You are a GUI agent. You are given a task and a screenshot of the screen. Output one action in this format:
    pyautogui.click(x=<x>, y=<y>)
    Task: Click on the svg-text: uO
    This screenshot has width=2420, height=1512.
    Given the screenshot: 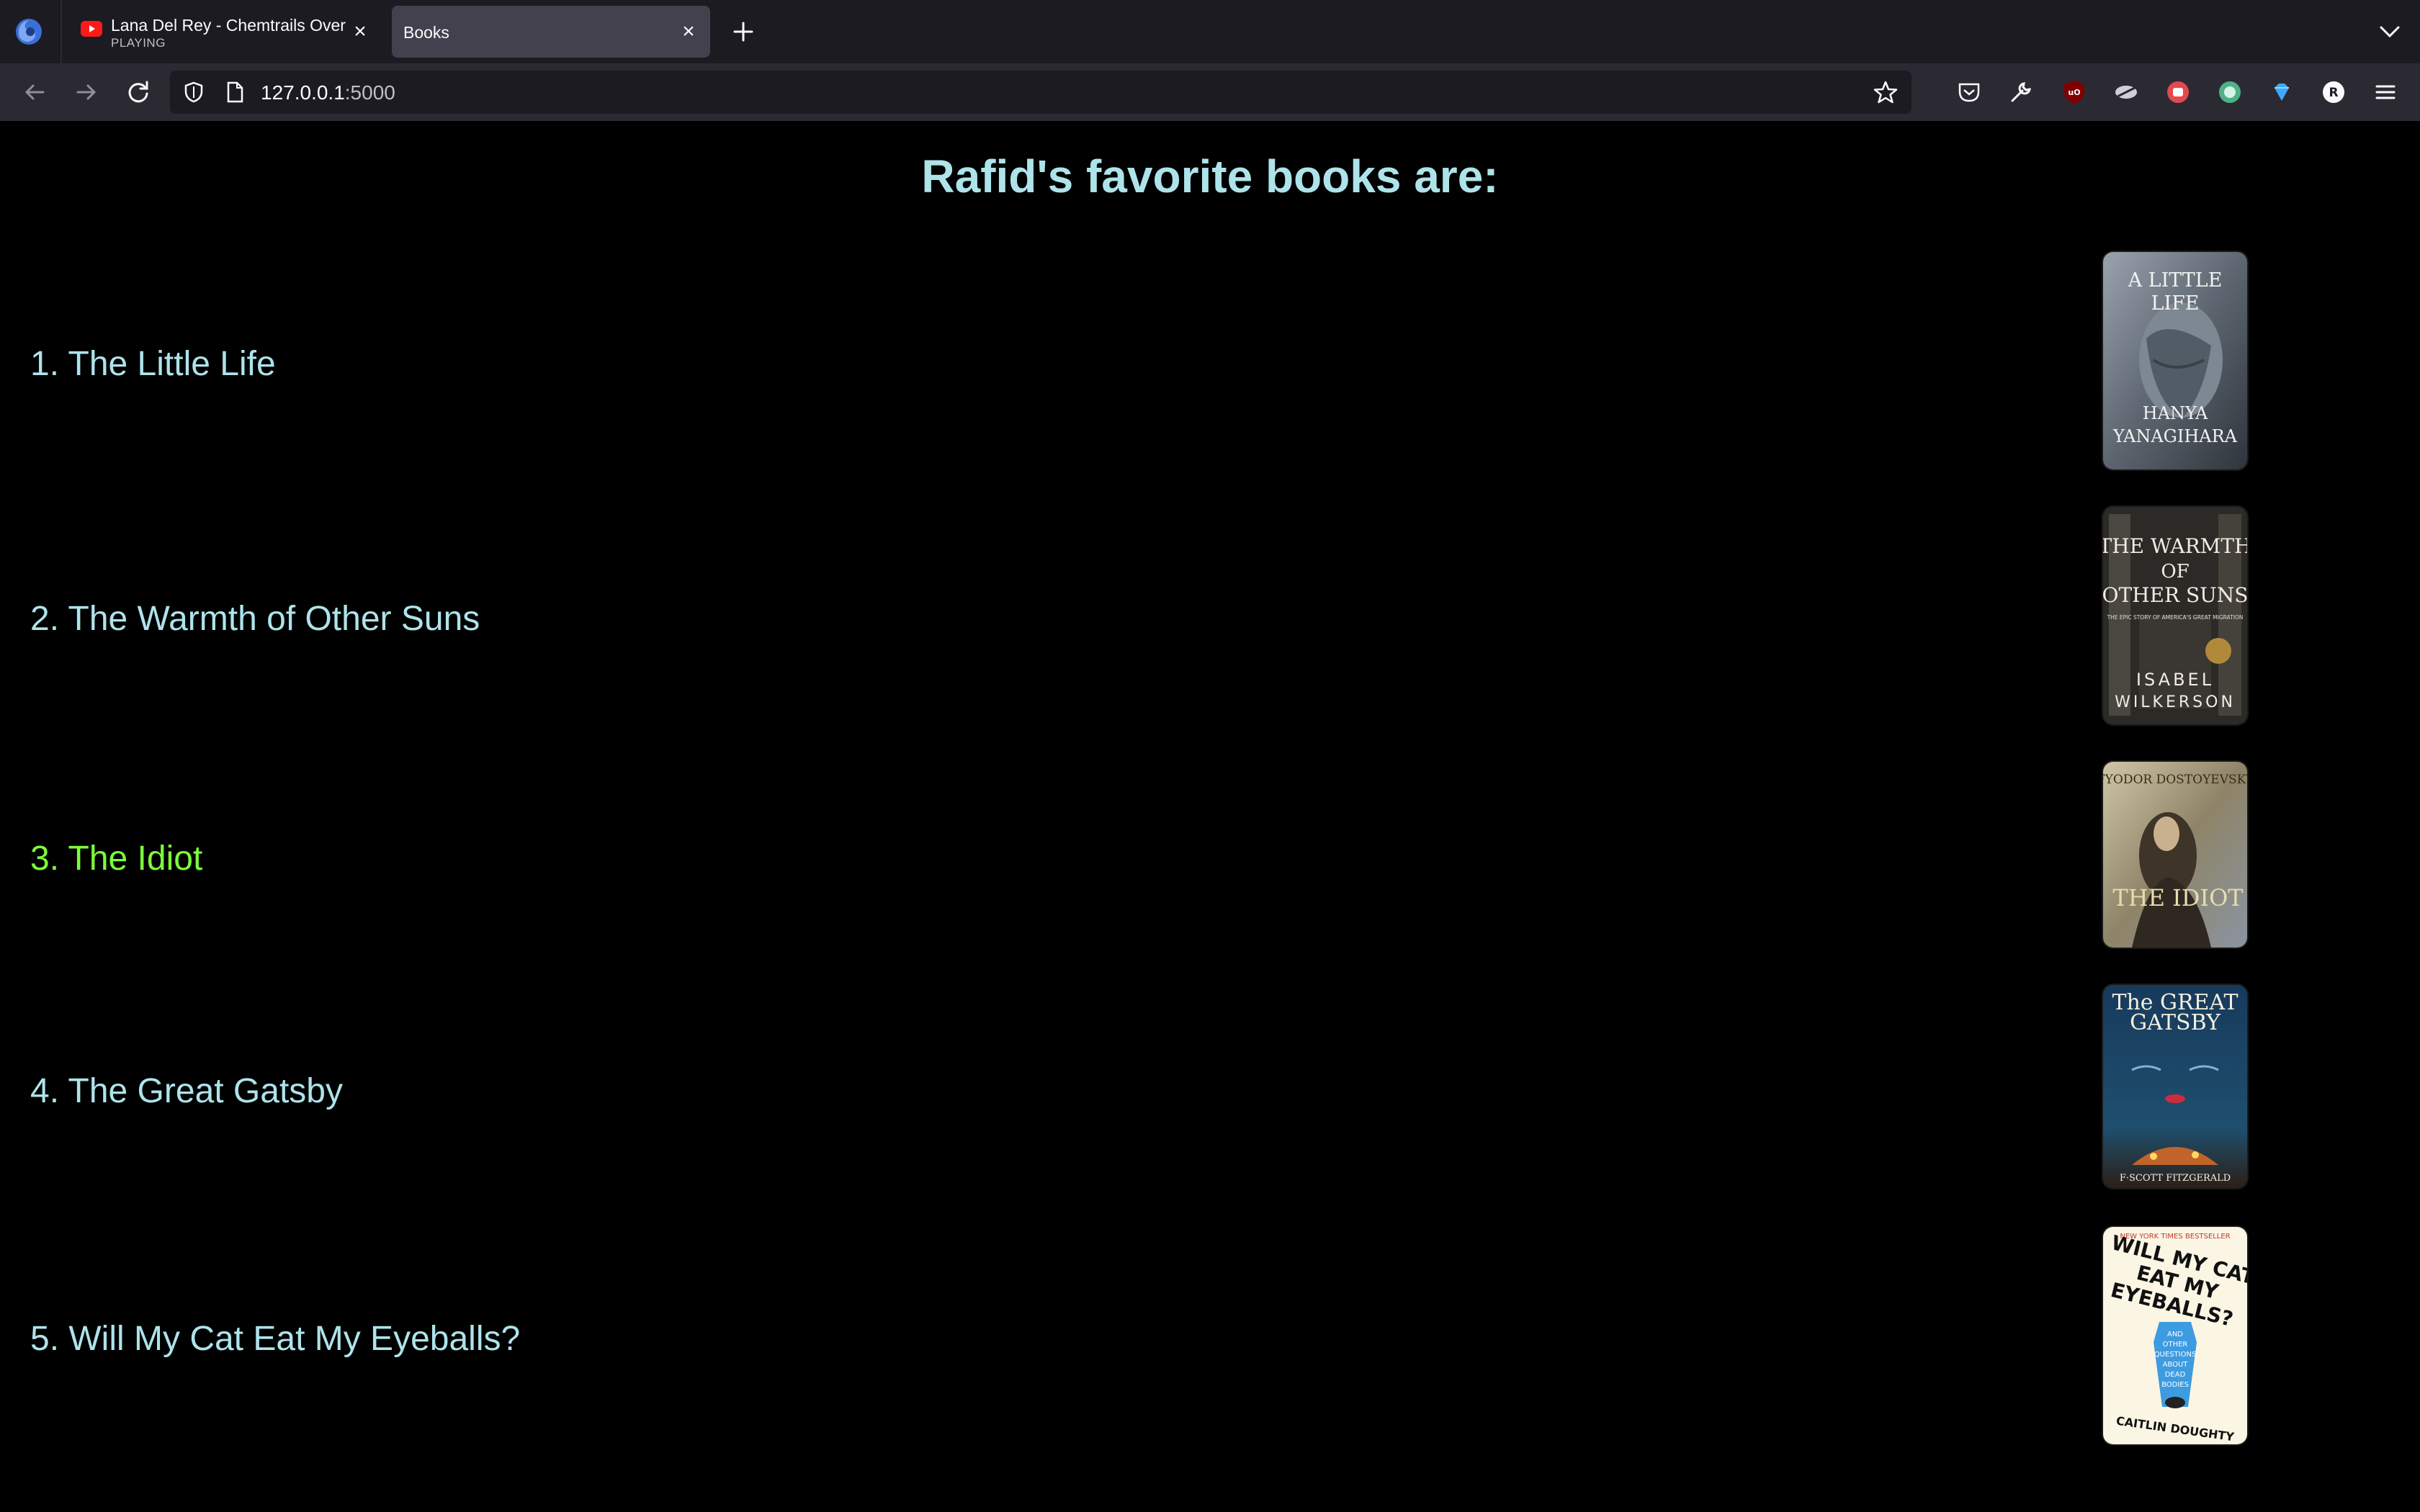 What is the action you would take?
    pyautogui.click(x=2074, y=92)
    